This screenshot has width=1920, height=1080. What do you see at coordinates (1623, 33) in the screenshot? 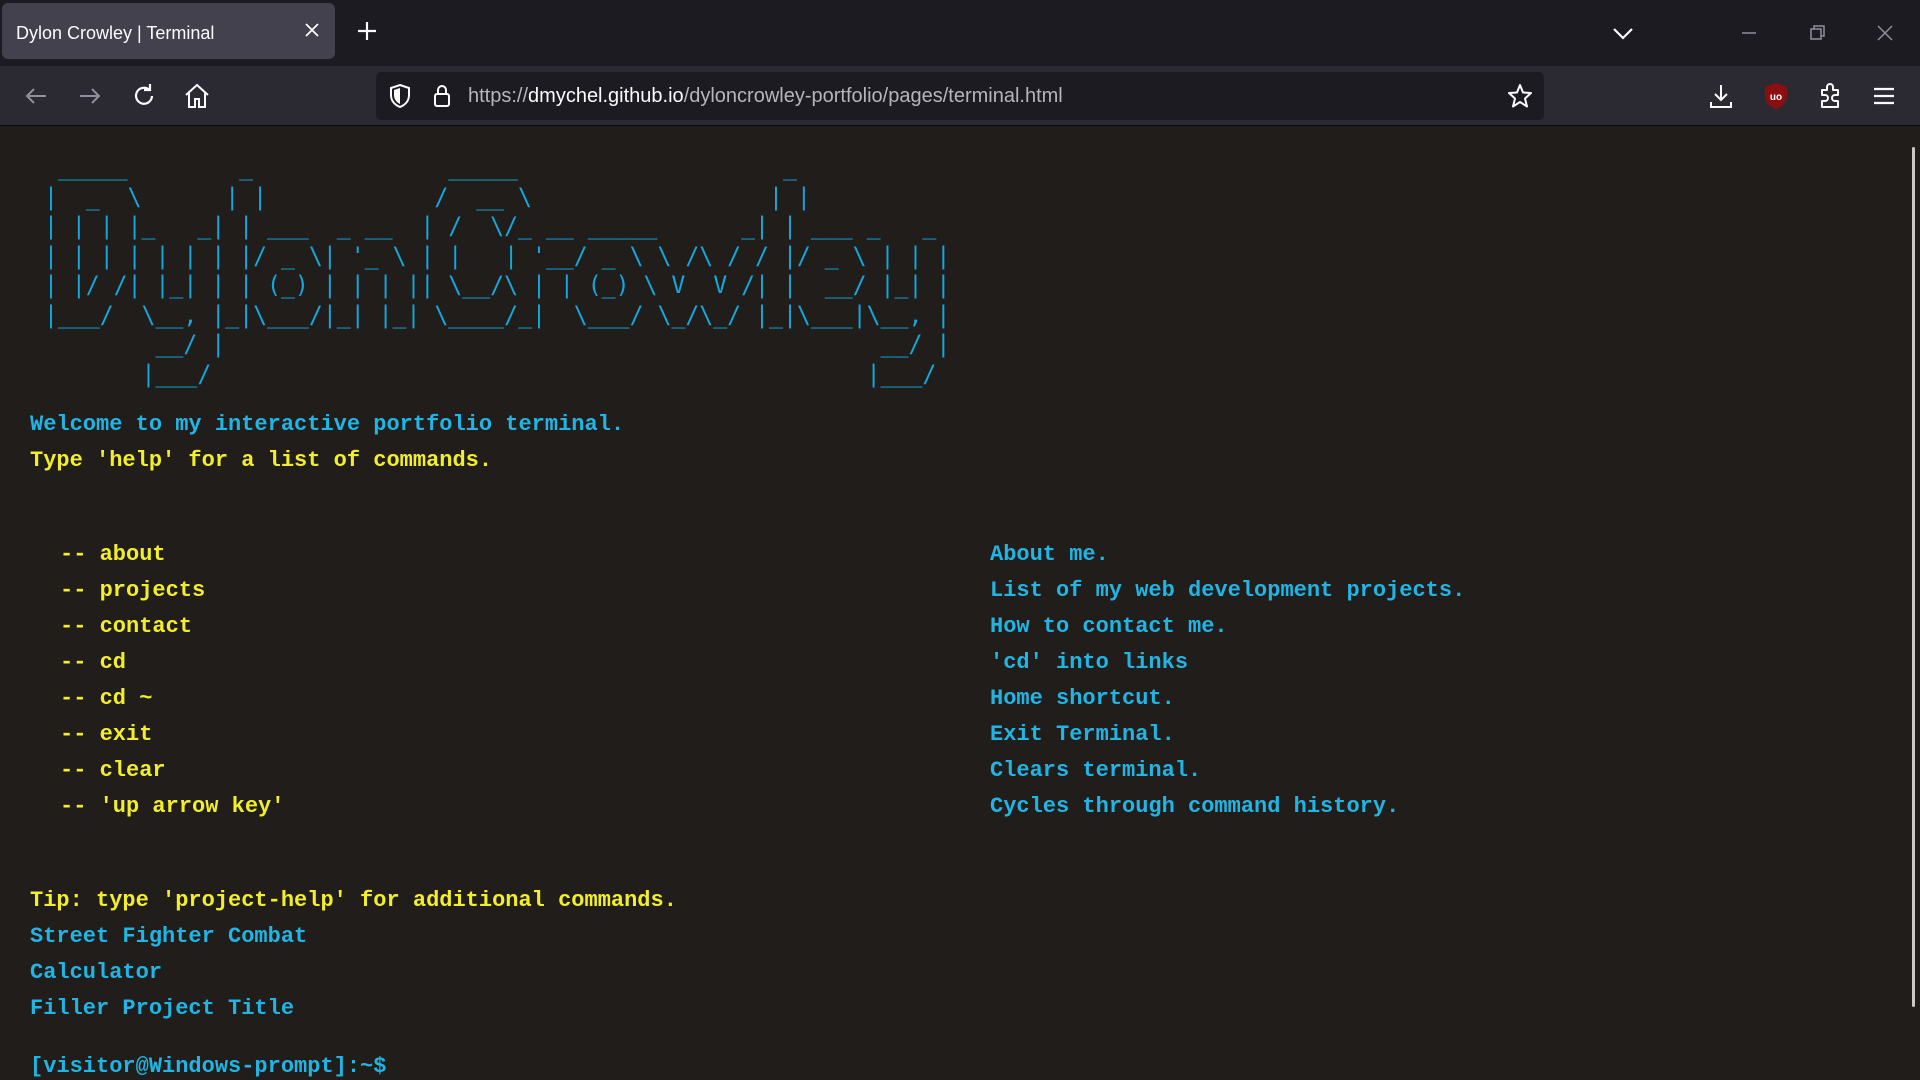
I see `chevron-down-icon` at bounding box center [1623, 33].